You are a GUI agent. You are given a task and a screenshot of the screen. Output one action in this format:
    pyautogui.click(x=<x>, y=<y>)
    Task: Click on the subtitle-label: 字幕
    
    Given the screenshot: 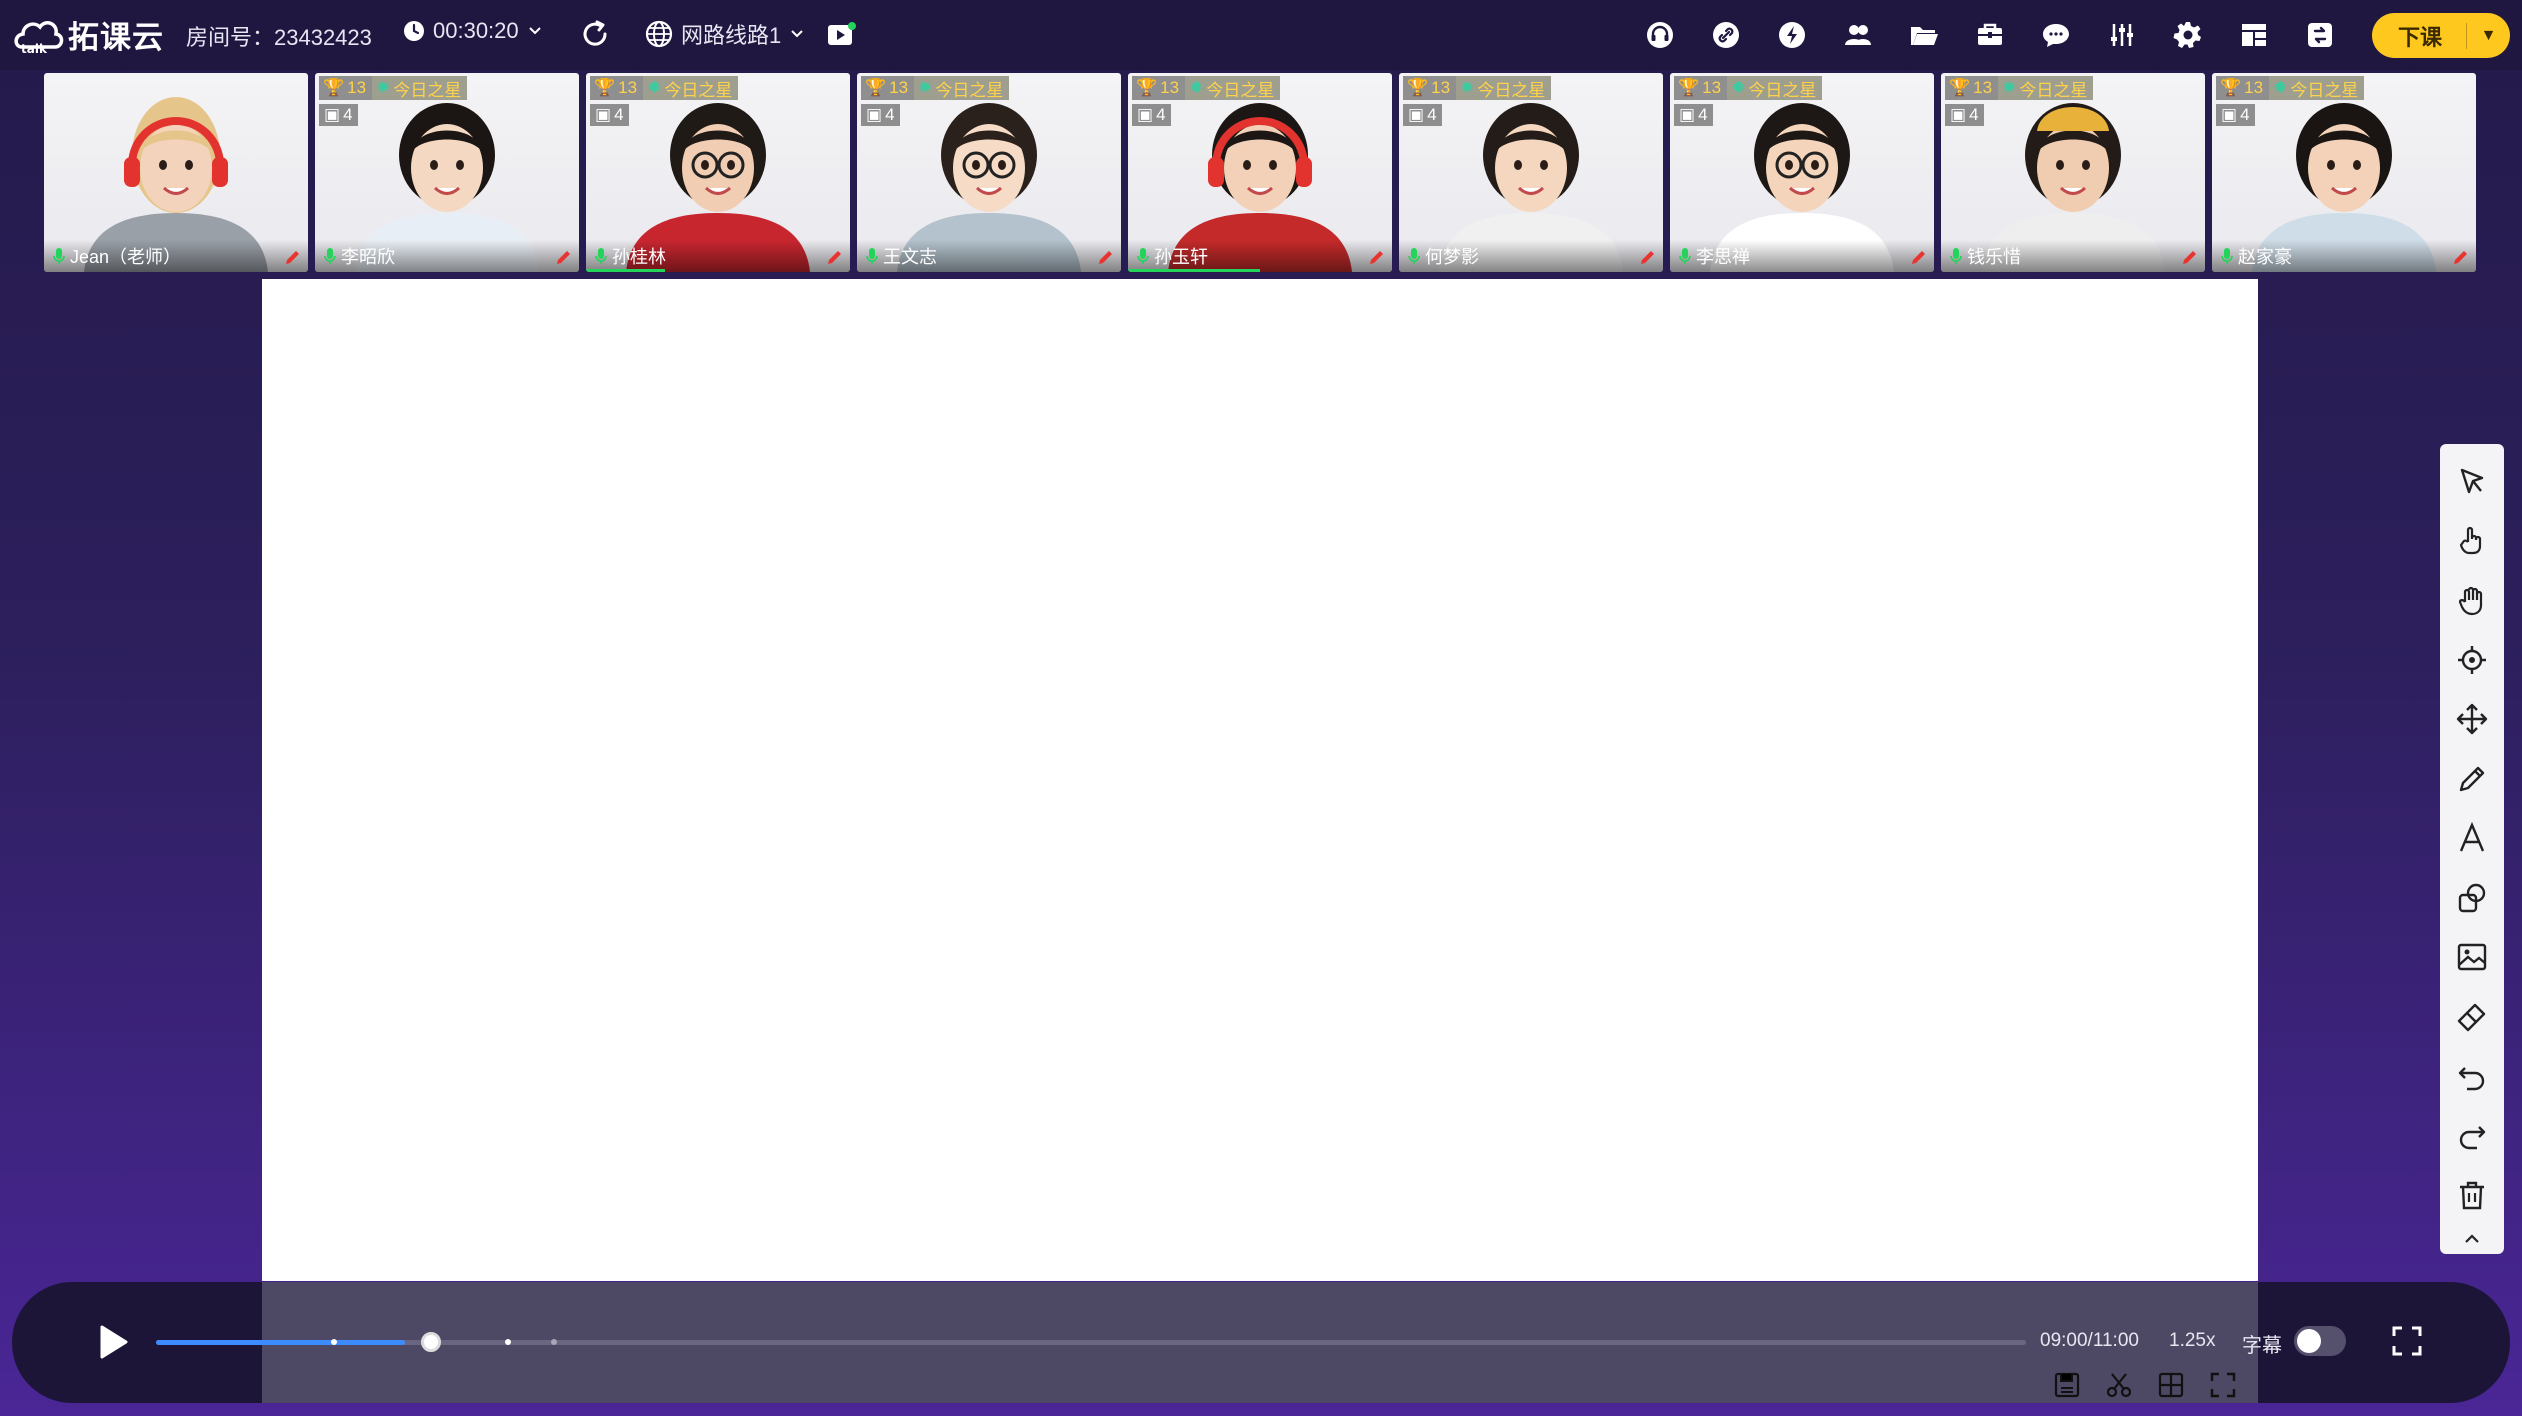 What is the action you would take?
    pyautogui.click(x=2262, y=1346)
    